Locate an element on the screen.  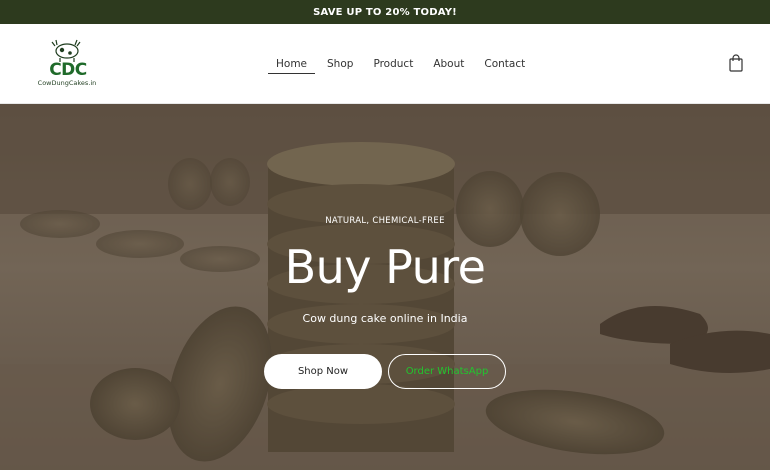
logo-letters: CDC is located at coordinates (68, 70).